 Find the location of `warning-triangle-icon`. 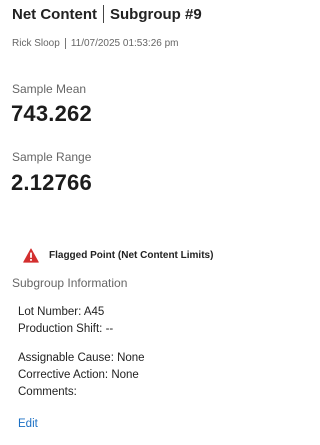

warning-triangle-icon is located at coordinates (31, 255).